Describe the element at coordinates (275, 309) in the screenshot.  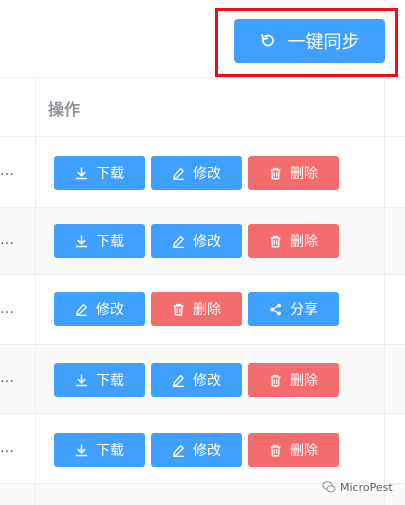
I see `share-icon` at that location.